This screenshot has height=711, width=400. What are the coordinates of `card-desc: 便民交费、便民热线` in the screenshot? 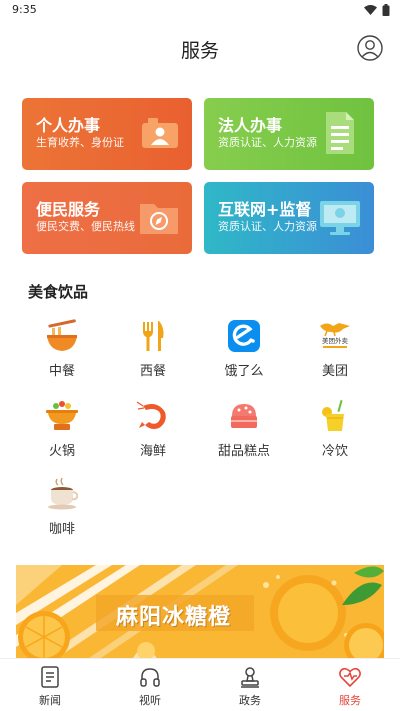 It's located at (85, 226).